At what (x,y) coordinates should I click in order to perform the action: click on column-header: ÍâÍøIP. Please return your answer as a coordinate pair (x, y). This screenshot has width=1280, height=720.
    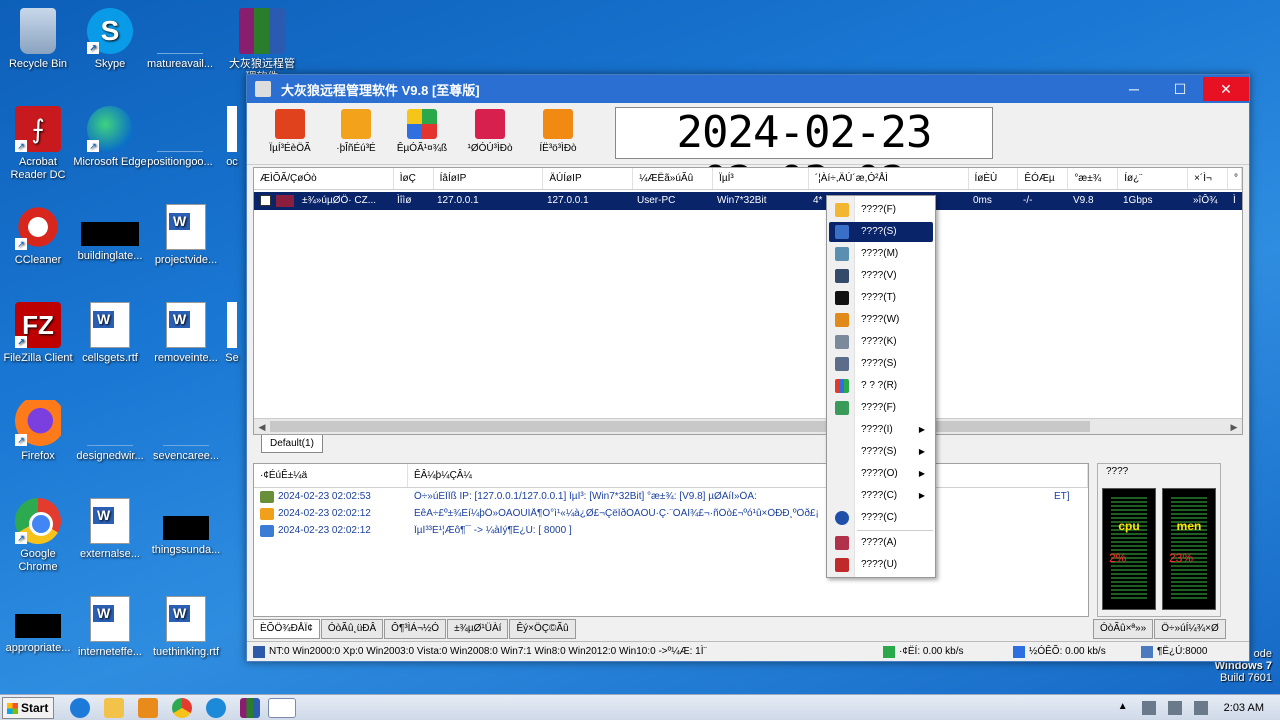
    Looking at the image, I should click on (489, 178).